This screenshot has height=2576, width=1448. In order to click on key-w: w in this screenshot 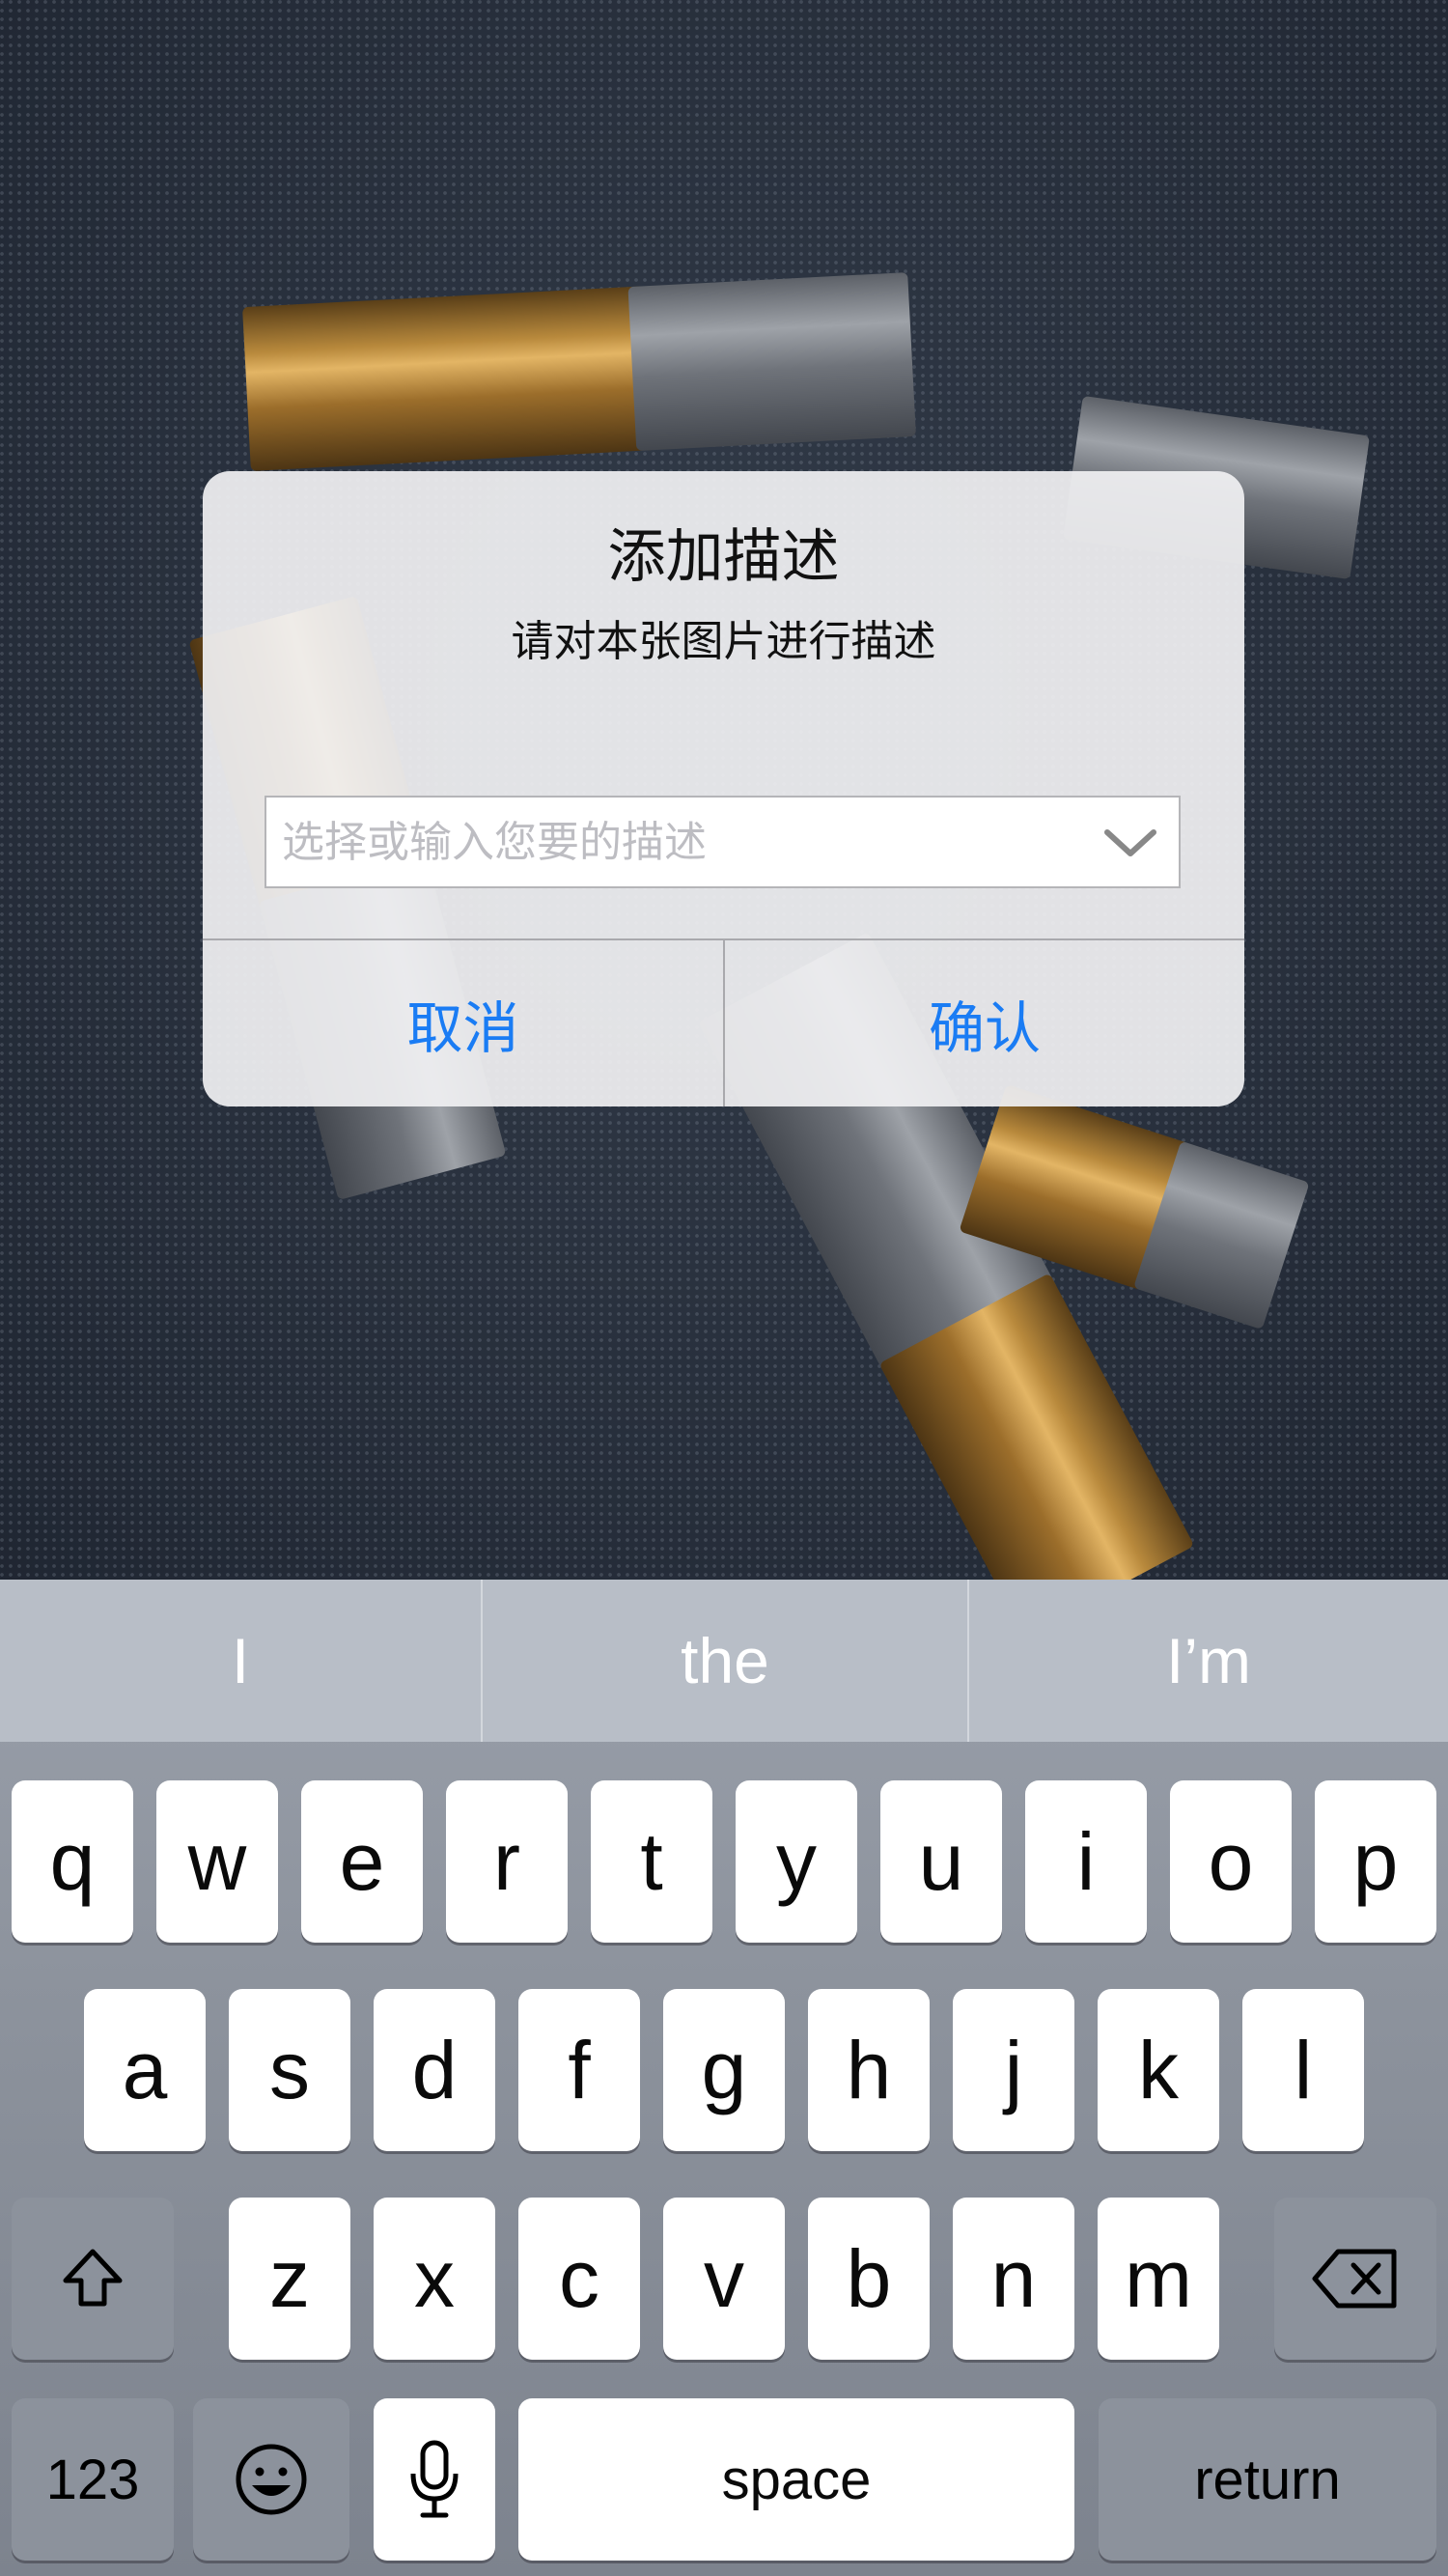, I will do `click(217, 1862)`.